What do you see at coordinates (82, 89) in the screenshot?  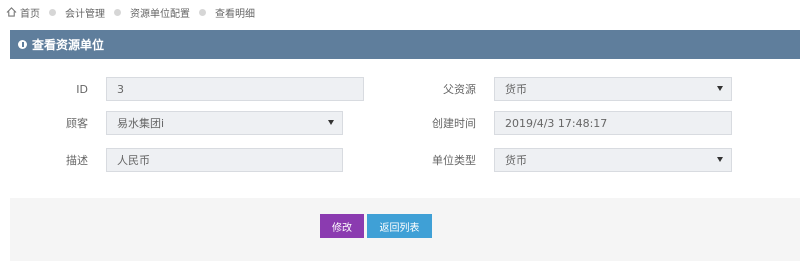 I see `id-label: ID` at bounding box center [82, 89].